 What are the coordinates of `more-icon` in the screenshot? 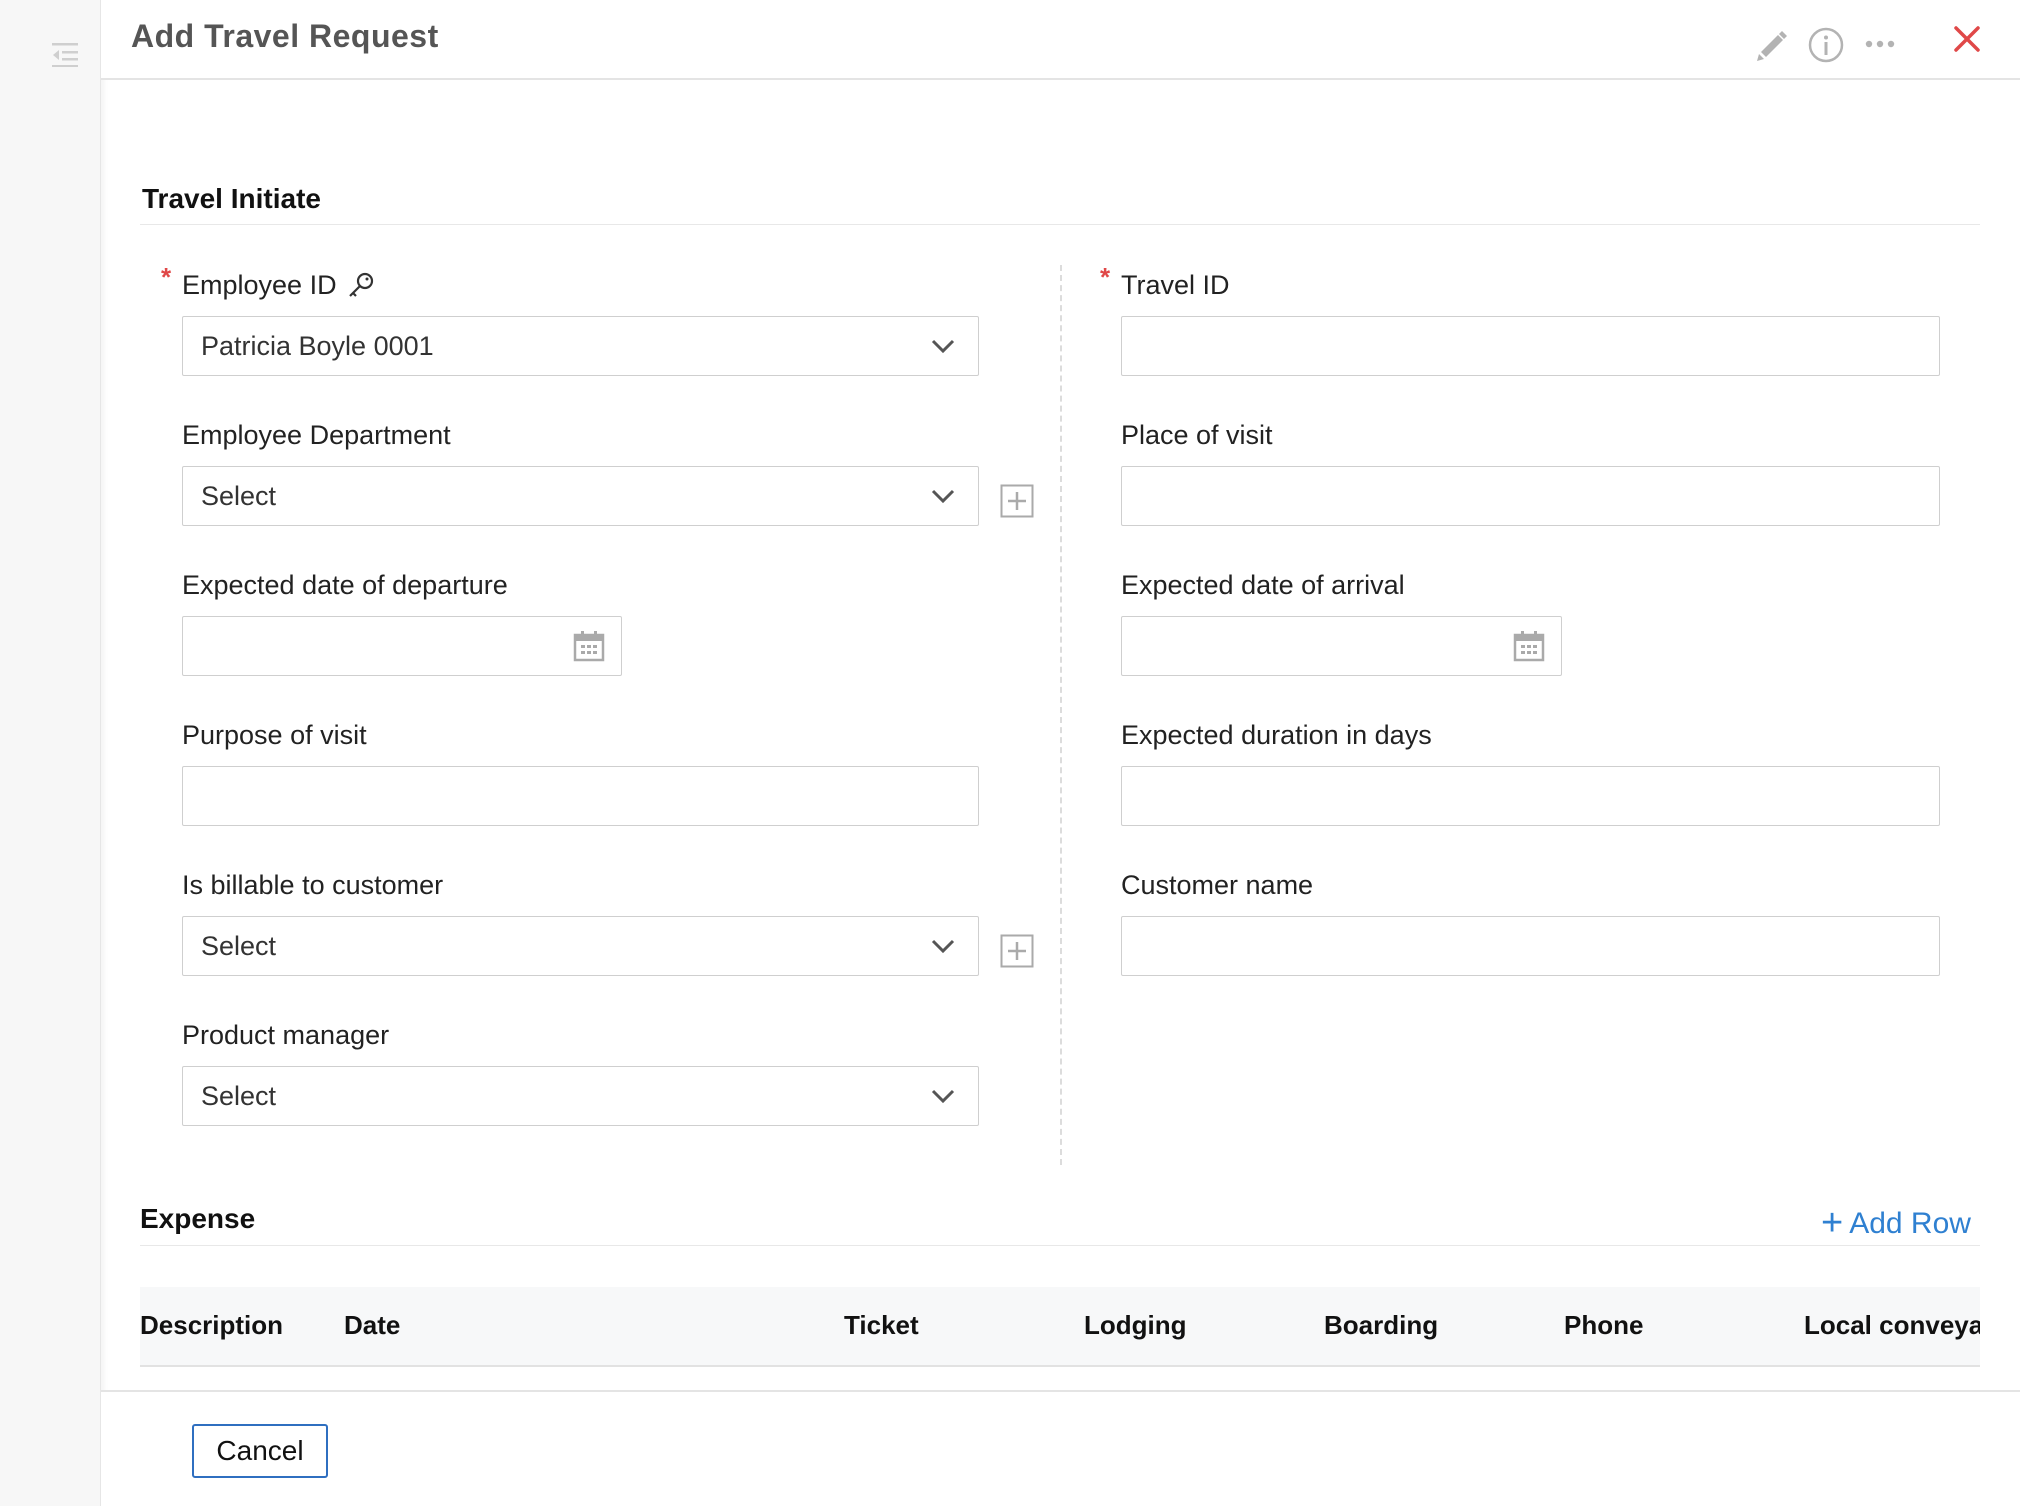 It's located at (1881, 44).